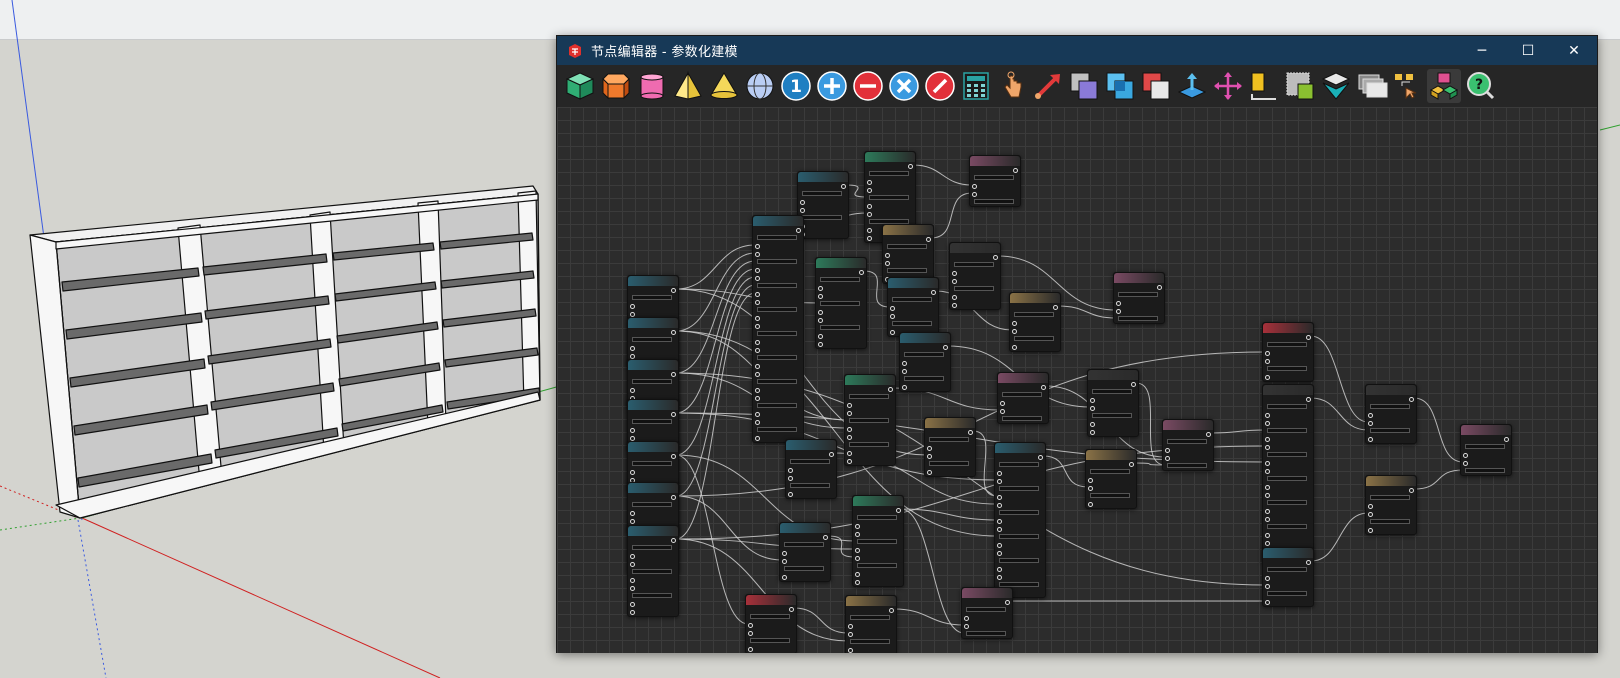 The width and height of the screenshot is (1620, 678). I want to click on components-tool, so click(1444, 86).